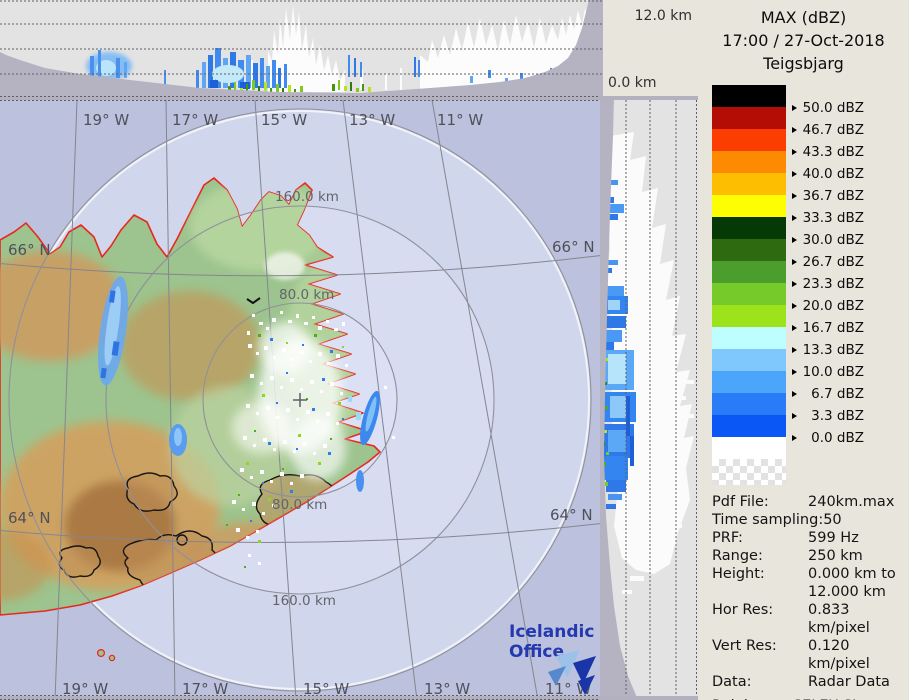 The width and height of the screenshot is (909, 700). I want to click on meta-value: 50, so click(832, 520).